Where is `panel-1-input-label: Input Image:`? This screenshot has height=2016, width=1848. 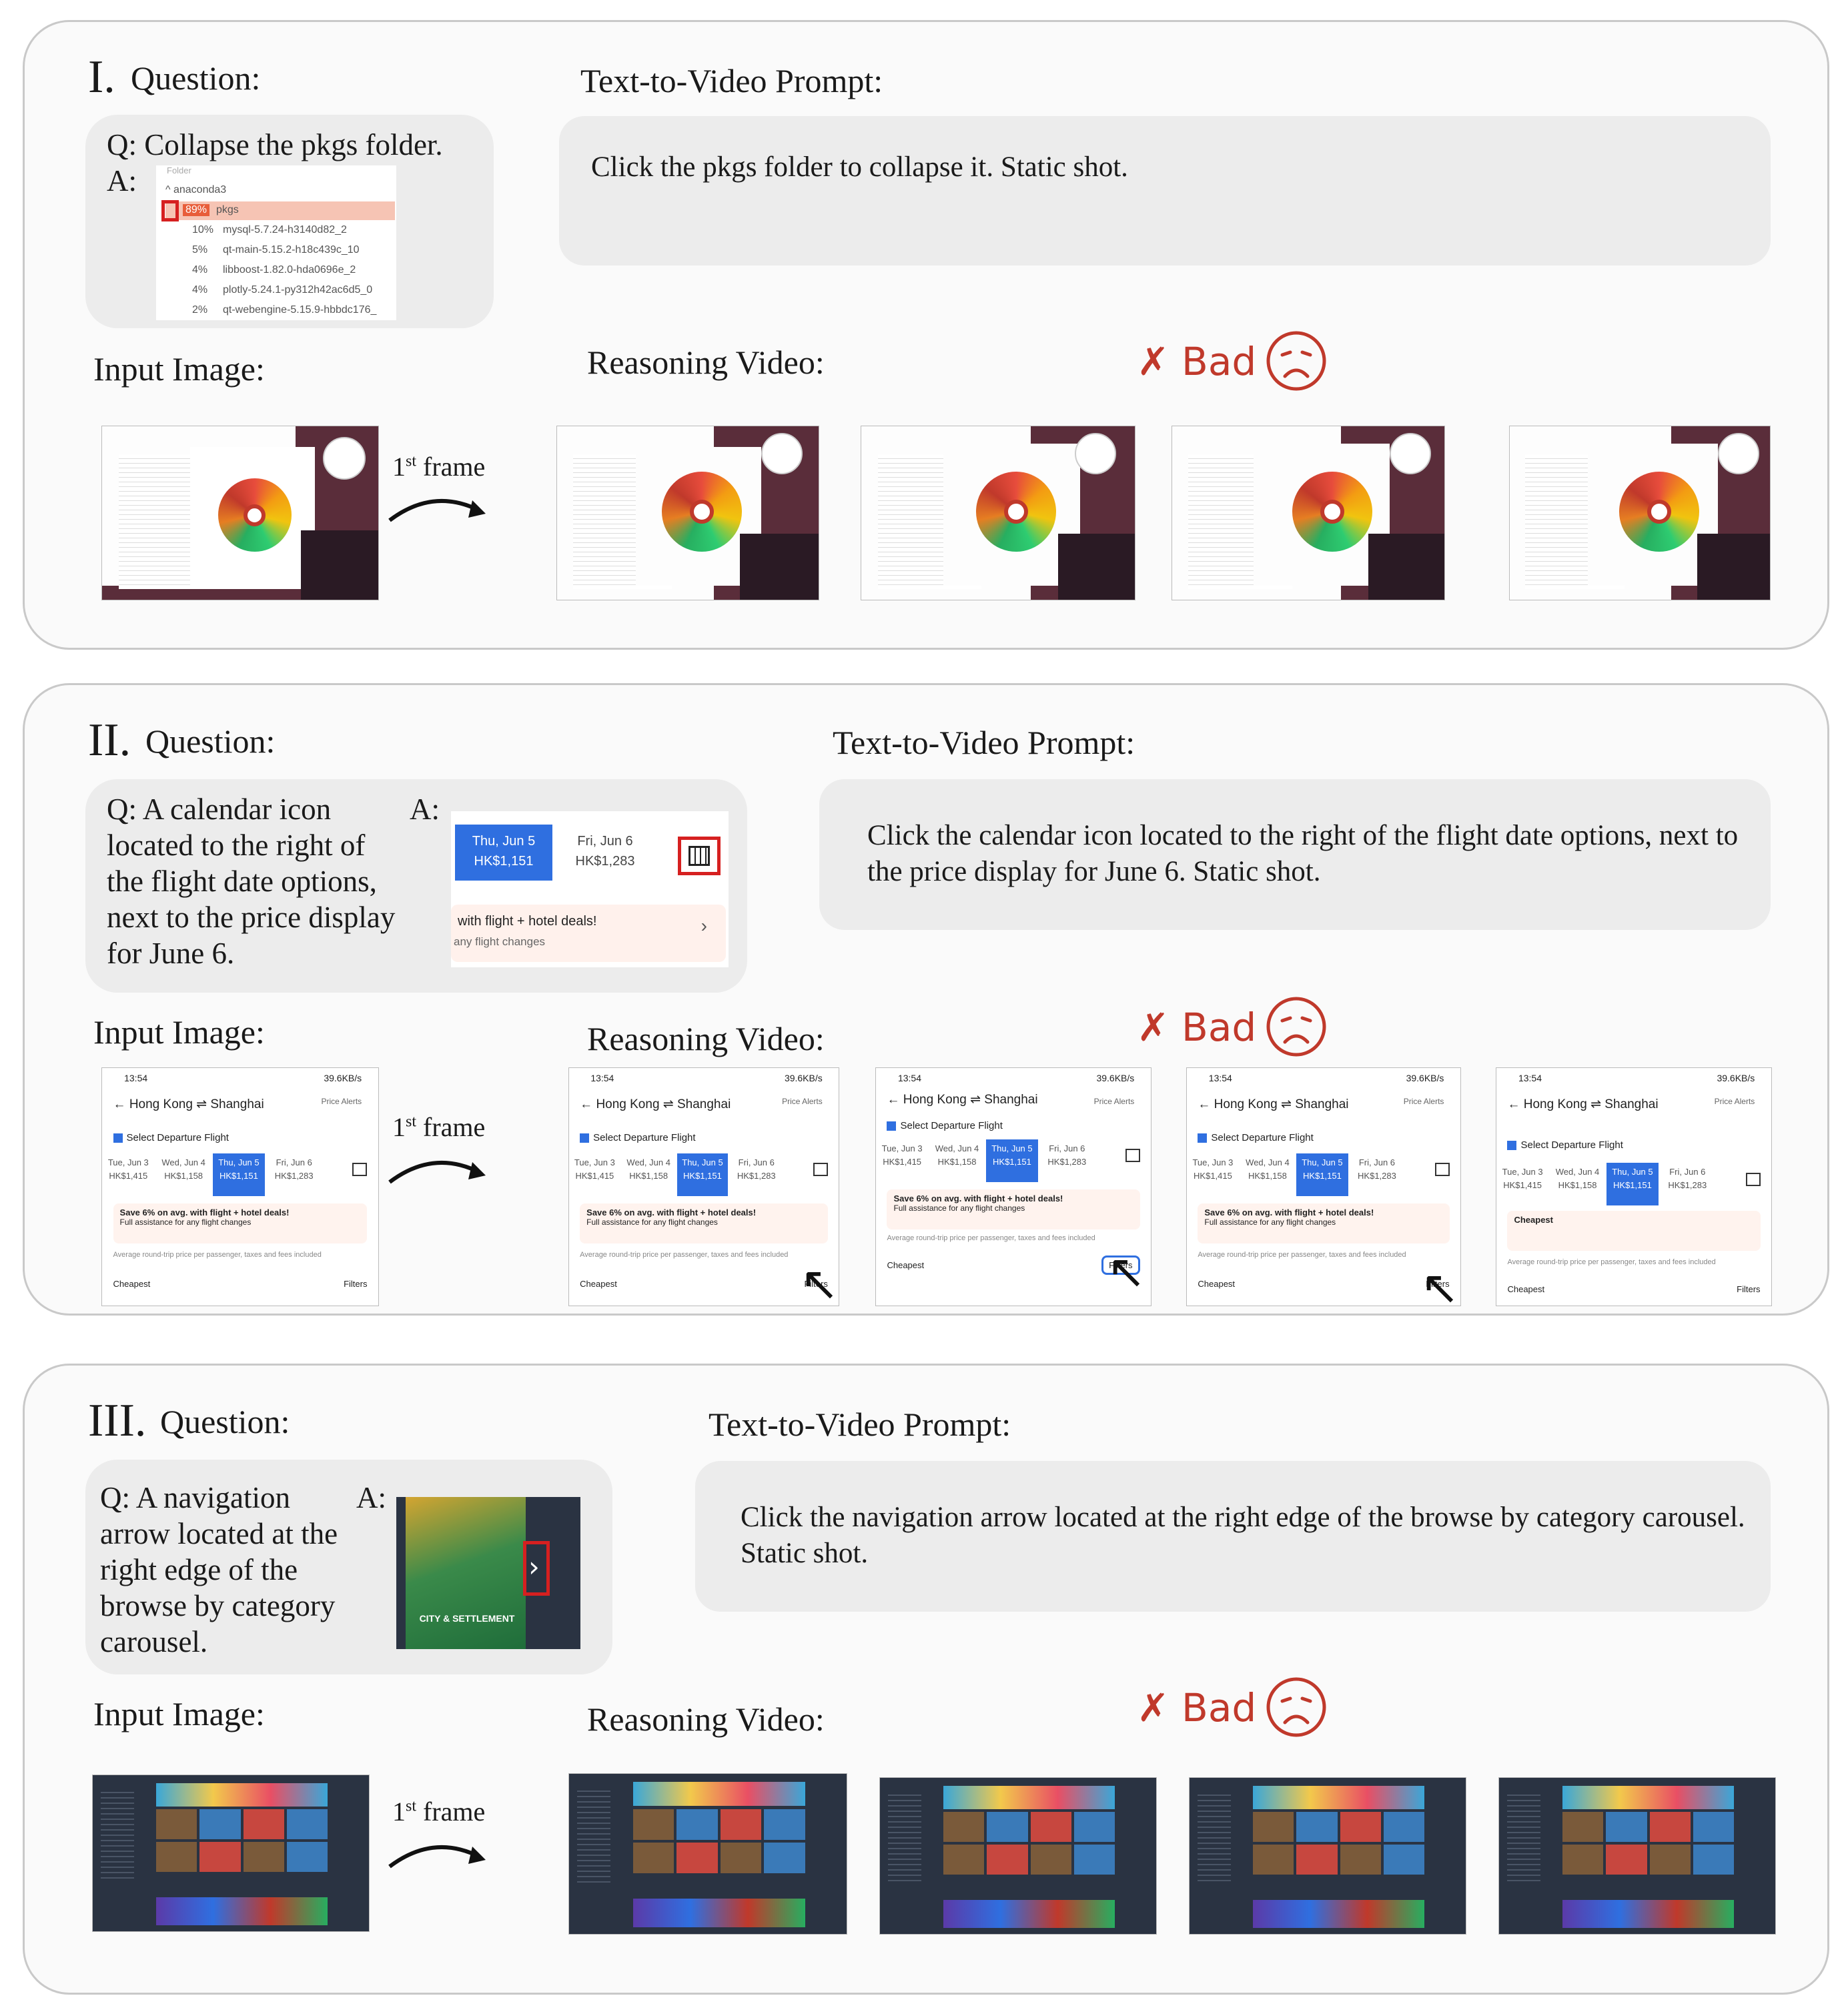
panel-1-input-label: Input Image: is located at coordinates (179, 369).